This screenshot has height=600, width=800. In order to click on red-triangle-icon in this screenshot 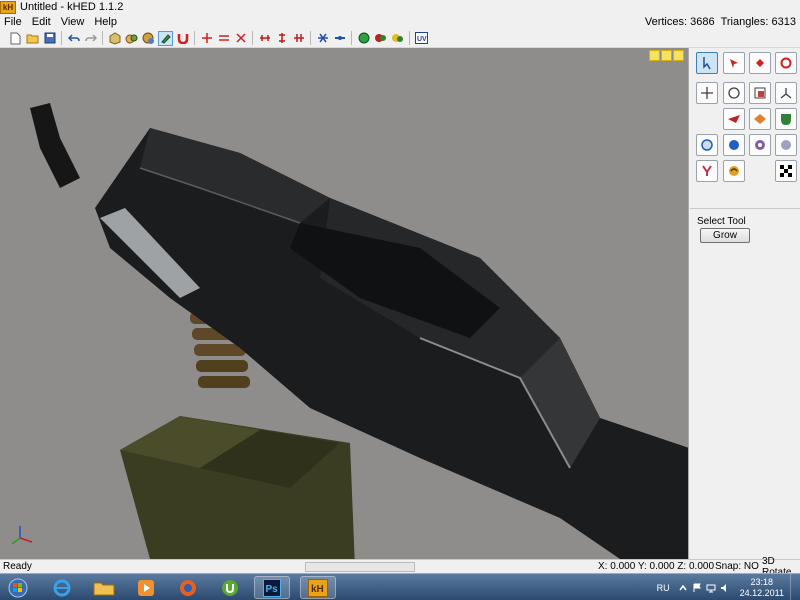, I will do `click(734, 119)`.